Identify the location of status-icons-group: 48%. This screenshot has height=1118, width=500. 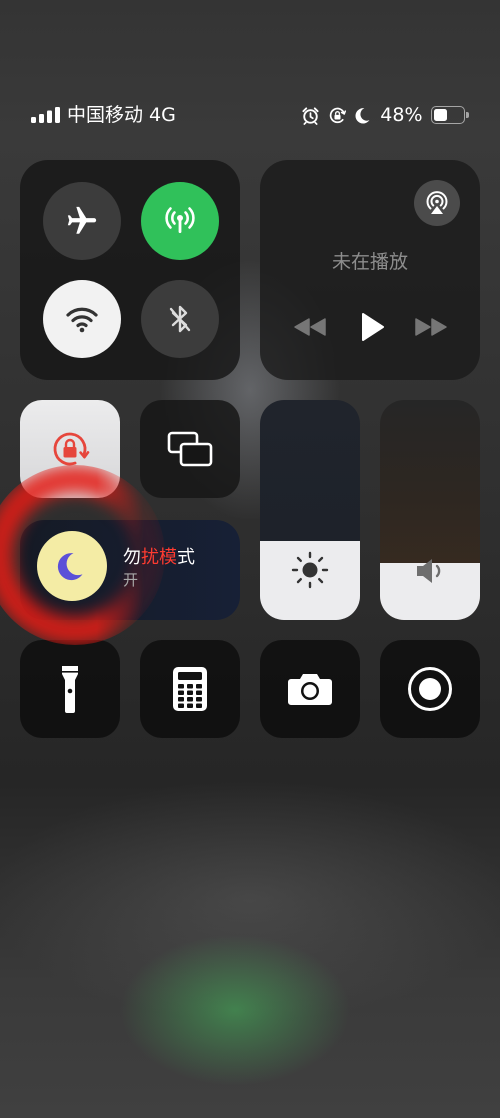
(385, 115).